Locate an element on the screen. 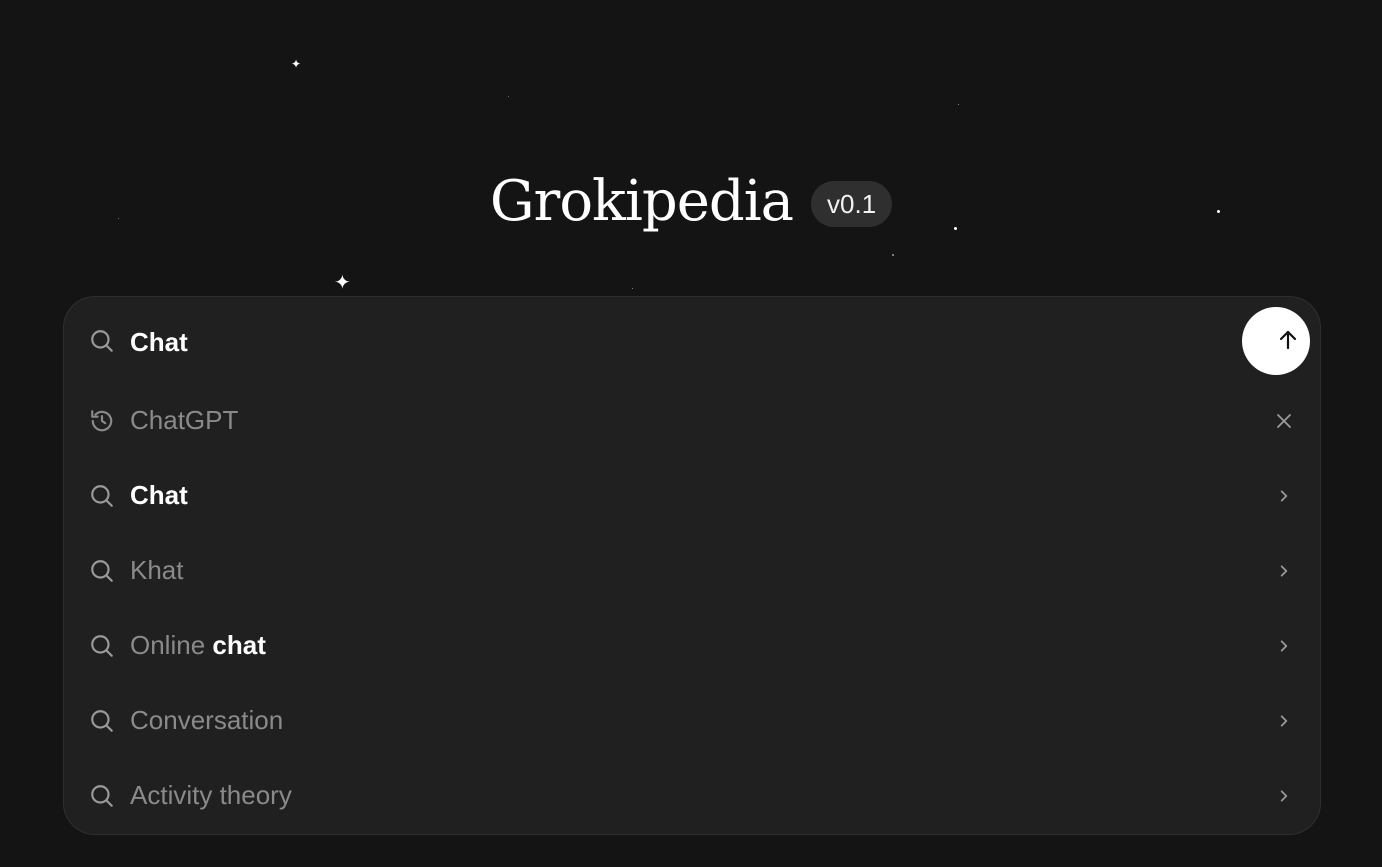 The height and width of the screenshot is (867, 1382). suggestion-label: Activity theory is located at coordinates (211, 795).